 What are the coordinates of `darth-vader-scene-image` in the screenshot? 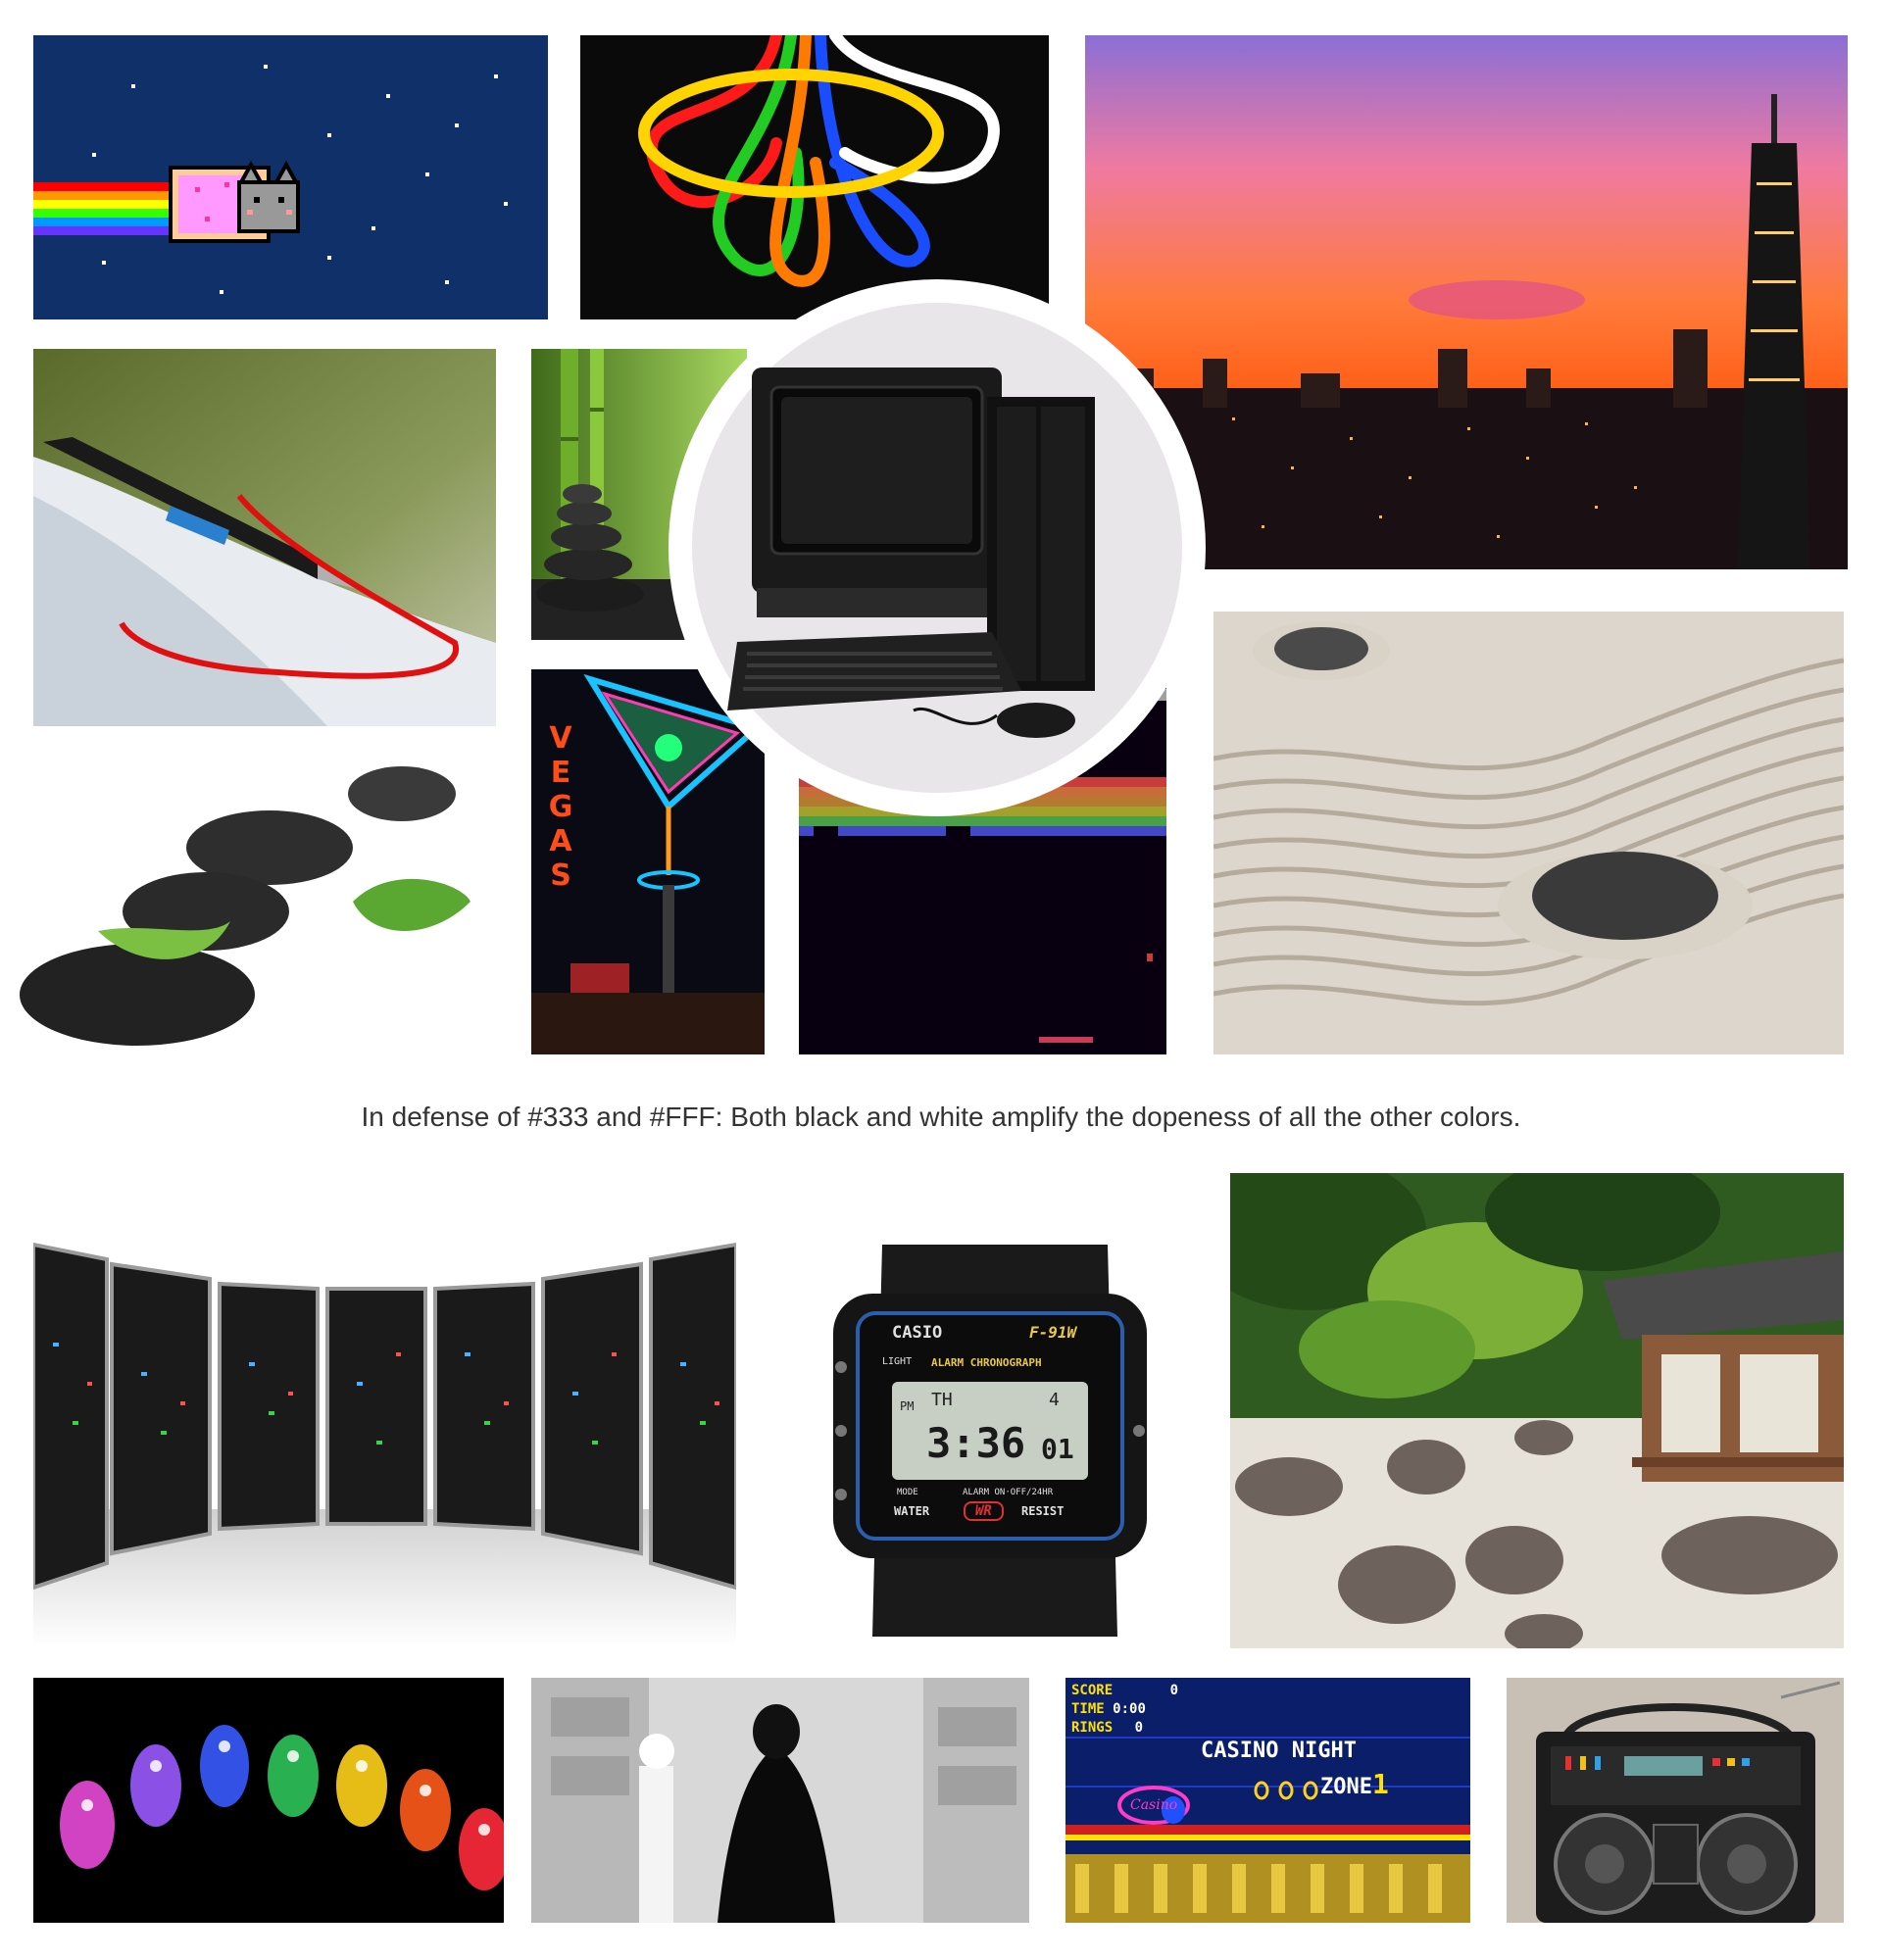 It's located at (780, 1800).